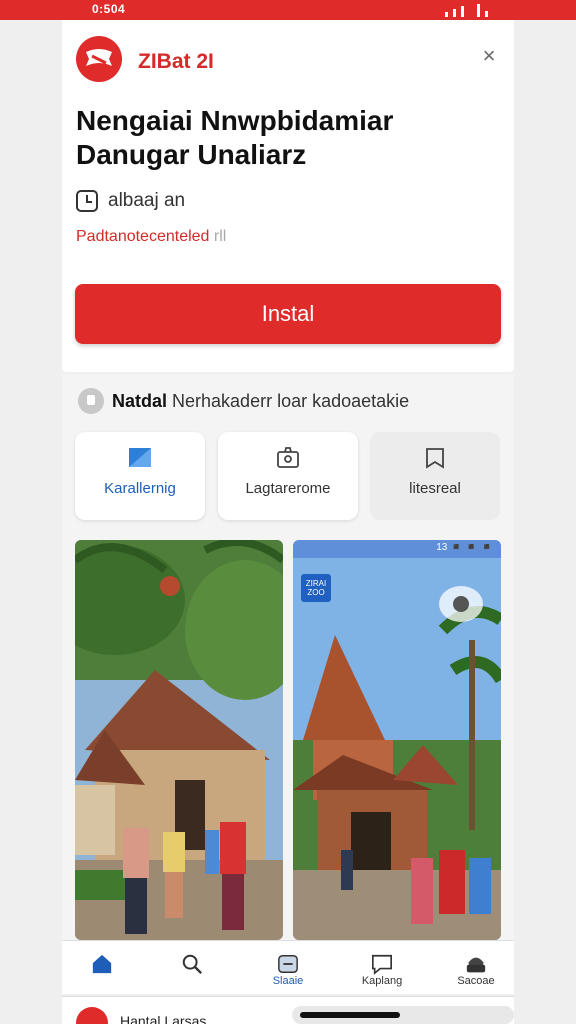 The image size is (576, 1024). I want to click on search-icon, so click(192, 964).